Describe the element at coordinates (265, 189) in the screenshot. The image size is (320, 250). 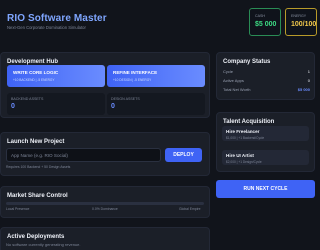
I see `run-next-cycle-button: RUN NEXT CYCLE` at that location.